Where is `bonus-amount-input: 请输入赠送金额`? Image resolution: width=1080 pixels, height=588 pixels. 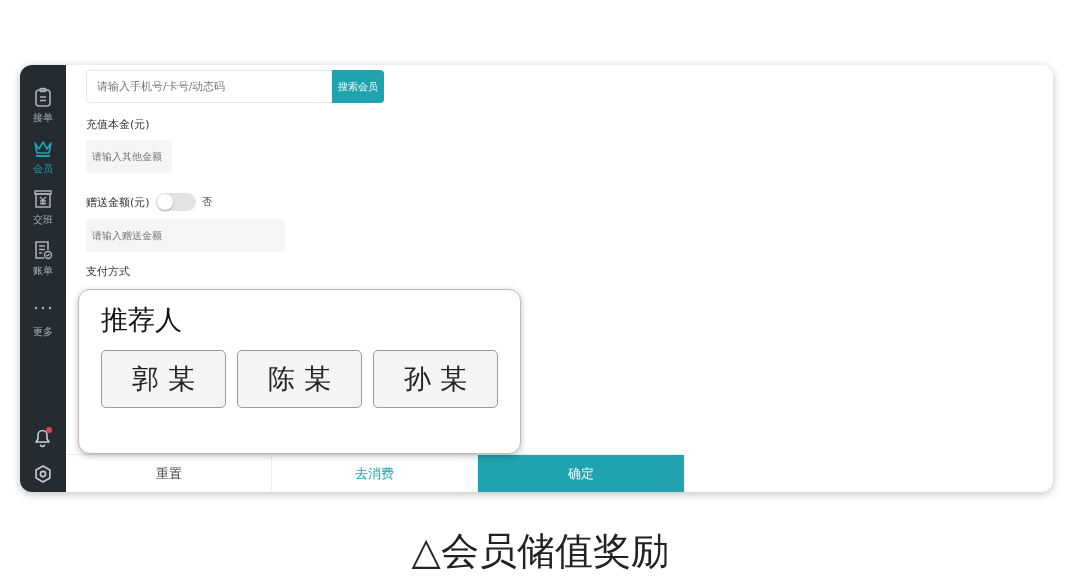
bonus-amount-input: 请输入赠送金额 is located at coordinates (185, 235).